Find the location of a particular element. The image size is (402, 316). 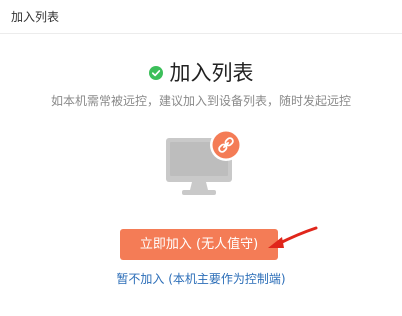

title-bar: 加入列表 is located at coordinates (201, 17).